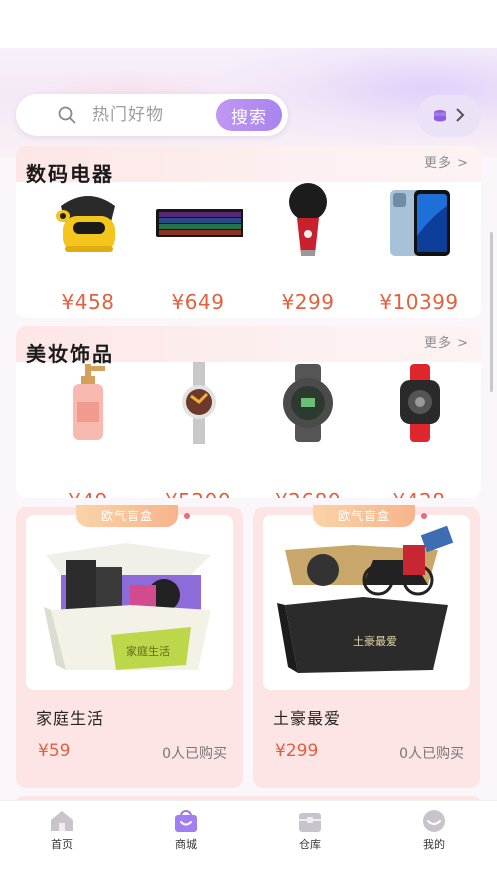  I want to click on blind-box-price: ¥59, so click(54, 751).